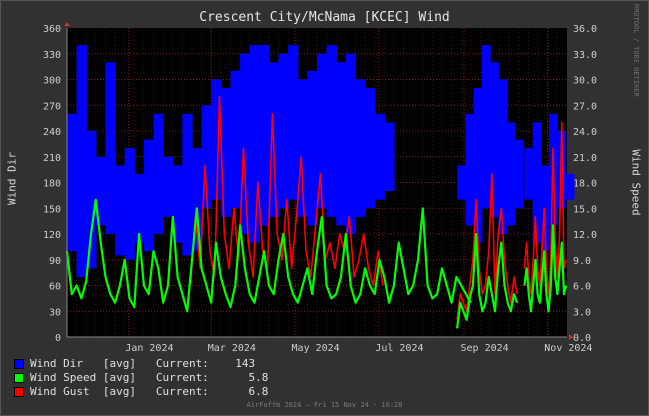 The width and height of the screenshot is (649, 416). I want to click on y-right-tick-label: 15.0, so click(585, 209).